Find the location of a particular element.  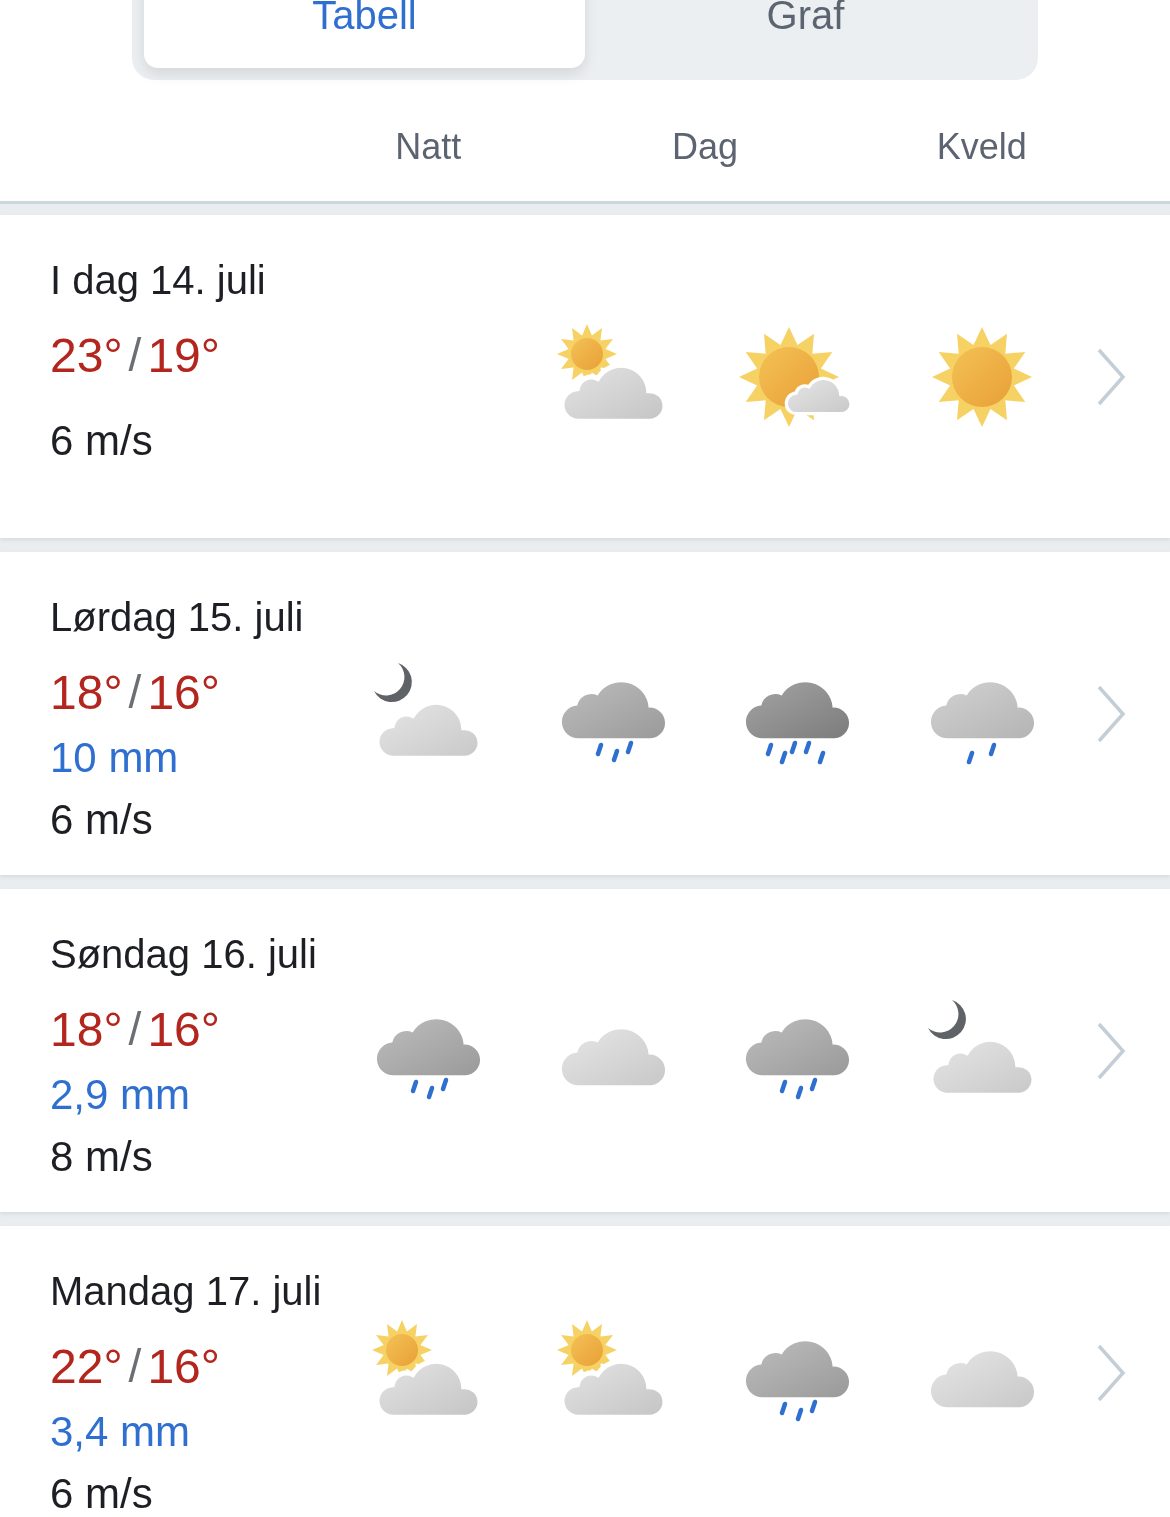

column-header: Dag is located at coordinates (704, 146).